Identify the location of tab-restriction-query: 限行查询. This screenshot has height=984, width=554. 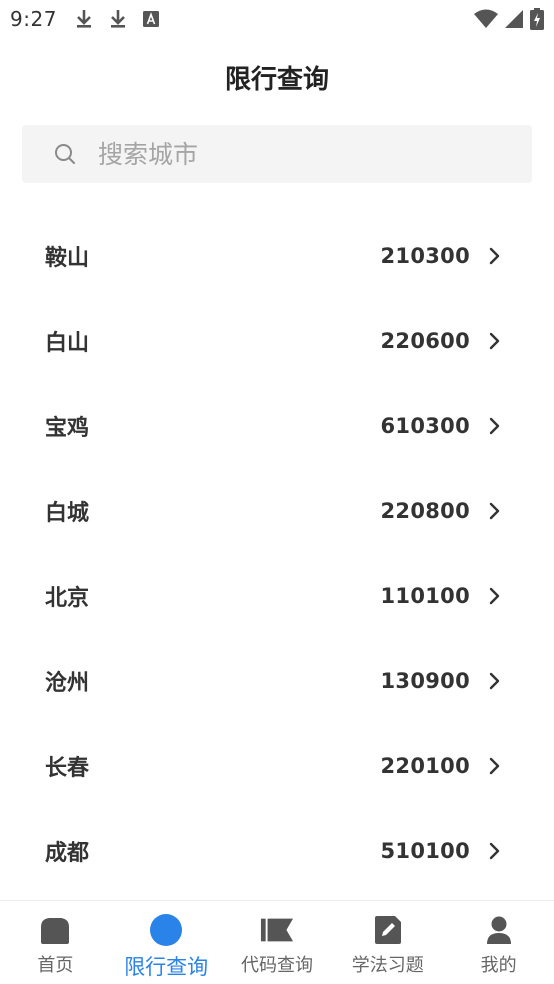
(166, 942).